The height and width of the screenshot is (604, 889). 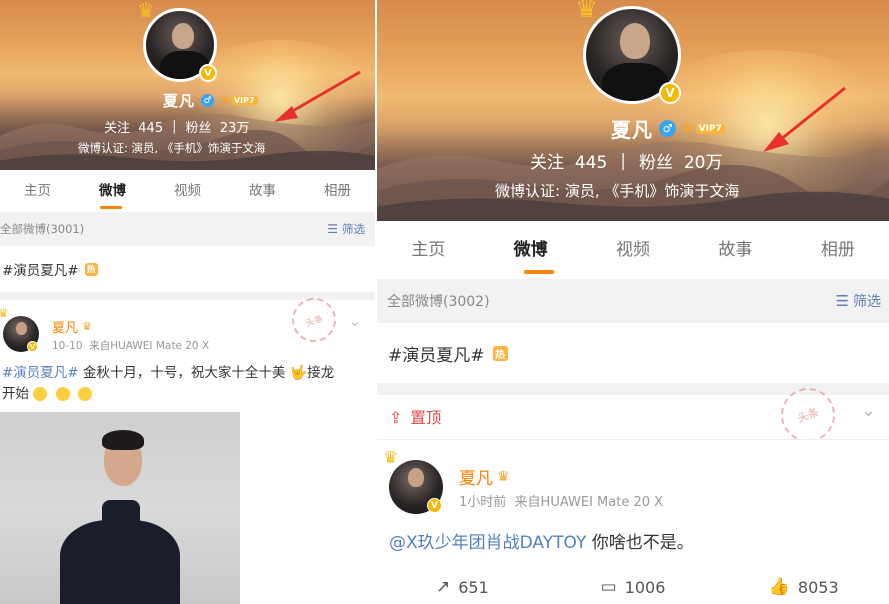 What do you see at coordinates (218, 126) in the screenshot?
I see `followers-stat: 粉丝 23万` at bounding box center [218, 126].